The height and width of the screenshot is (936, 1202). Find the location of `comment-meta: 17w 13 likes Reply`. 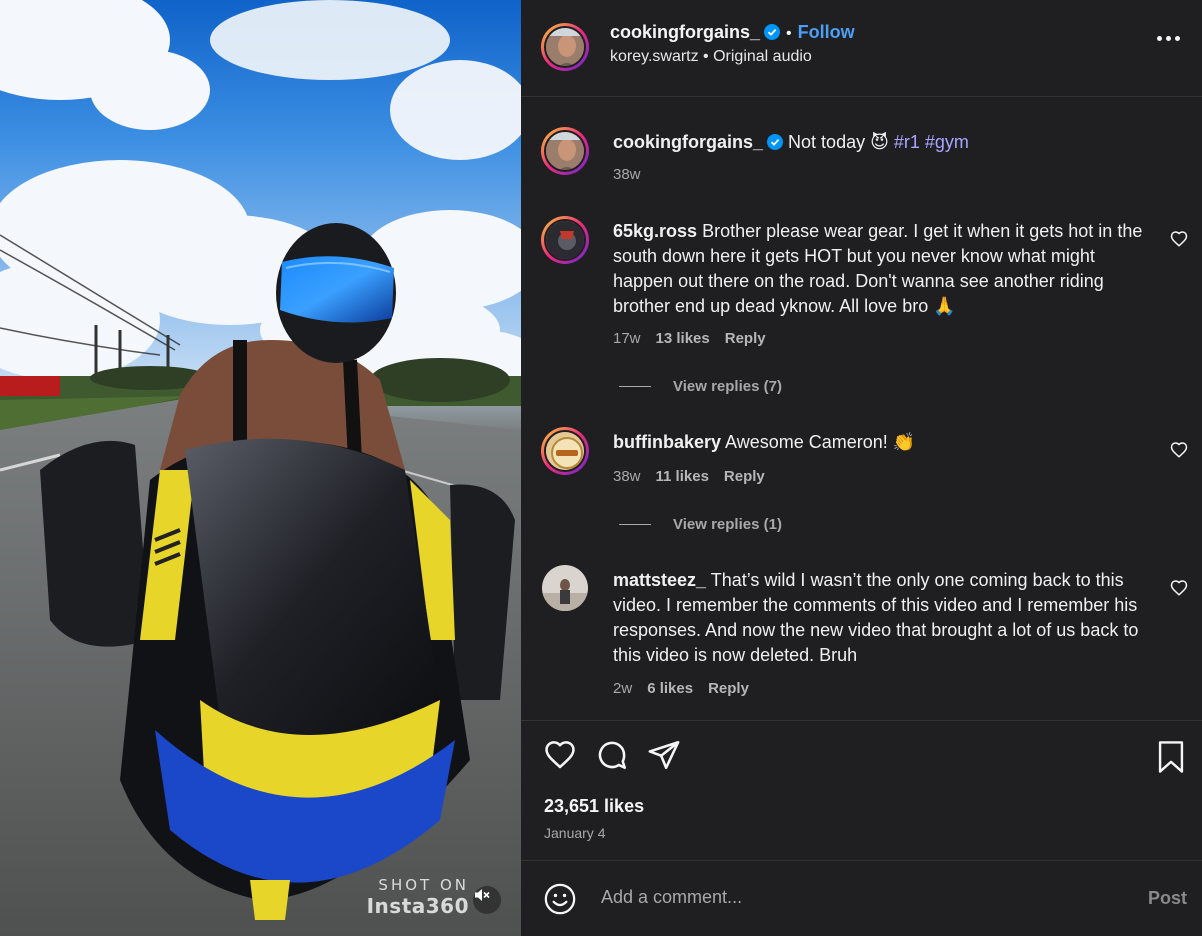

comment-meta: 17w 13 likes Reply is located at coordinates (689, 338).